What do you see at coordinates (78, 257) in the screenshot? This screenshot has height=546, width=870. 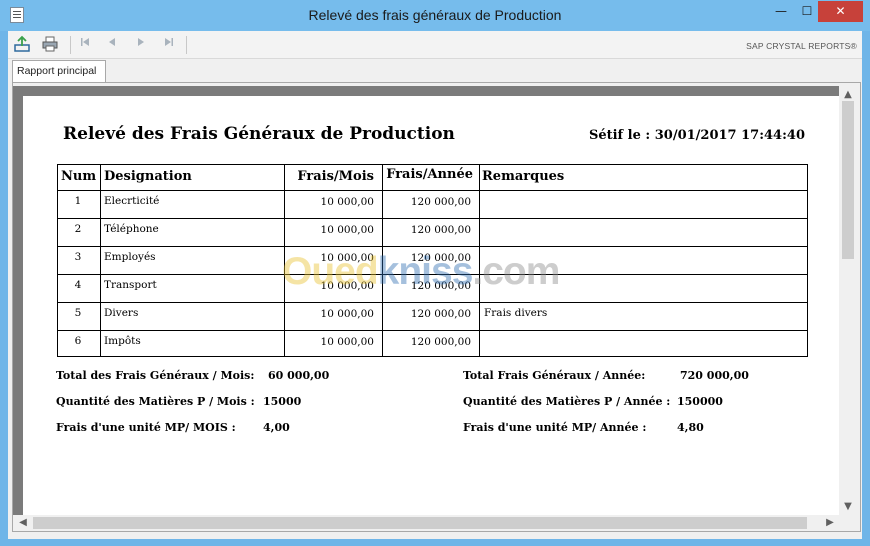 I see `cell-num: 3` at bounding box center [78, 257].